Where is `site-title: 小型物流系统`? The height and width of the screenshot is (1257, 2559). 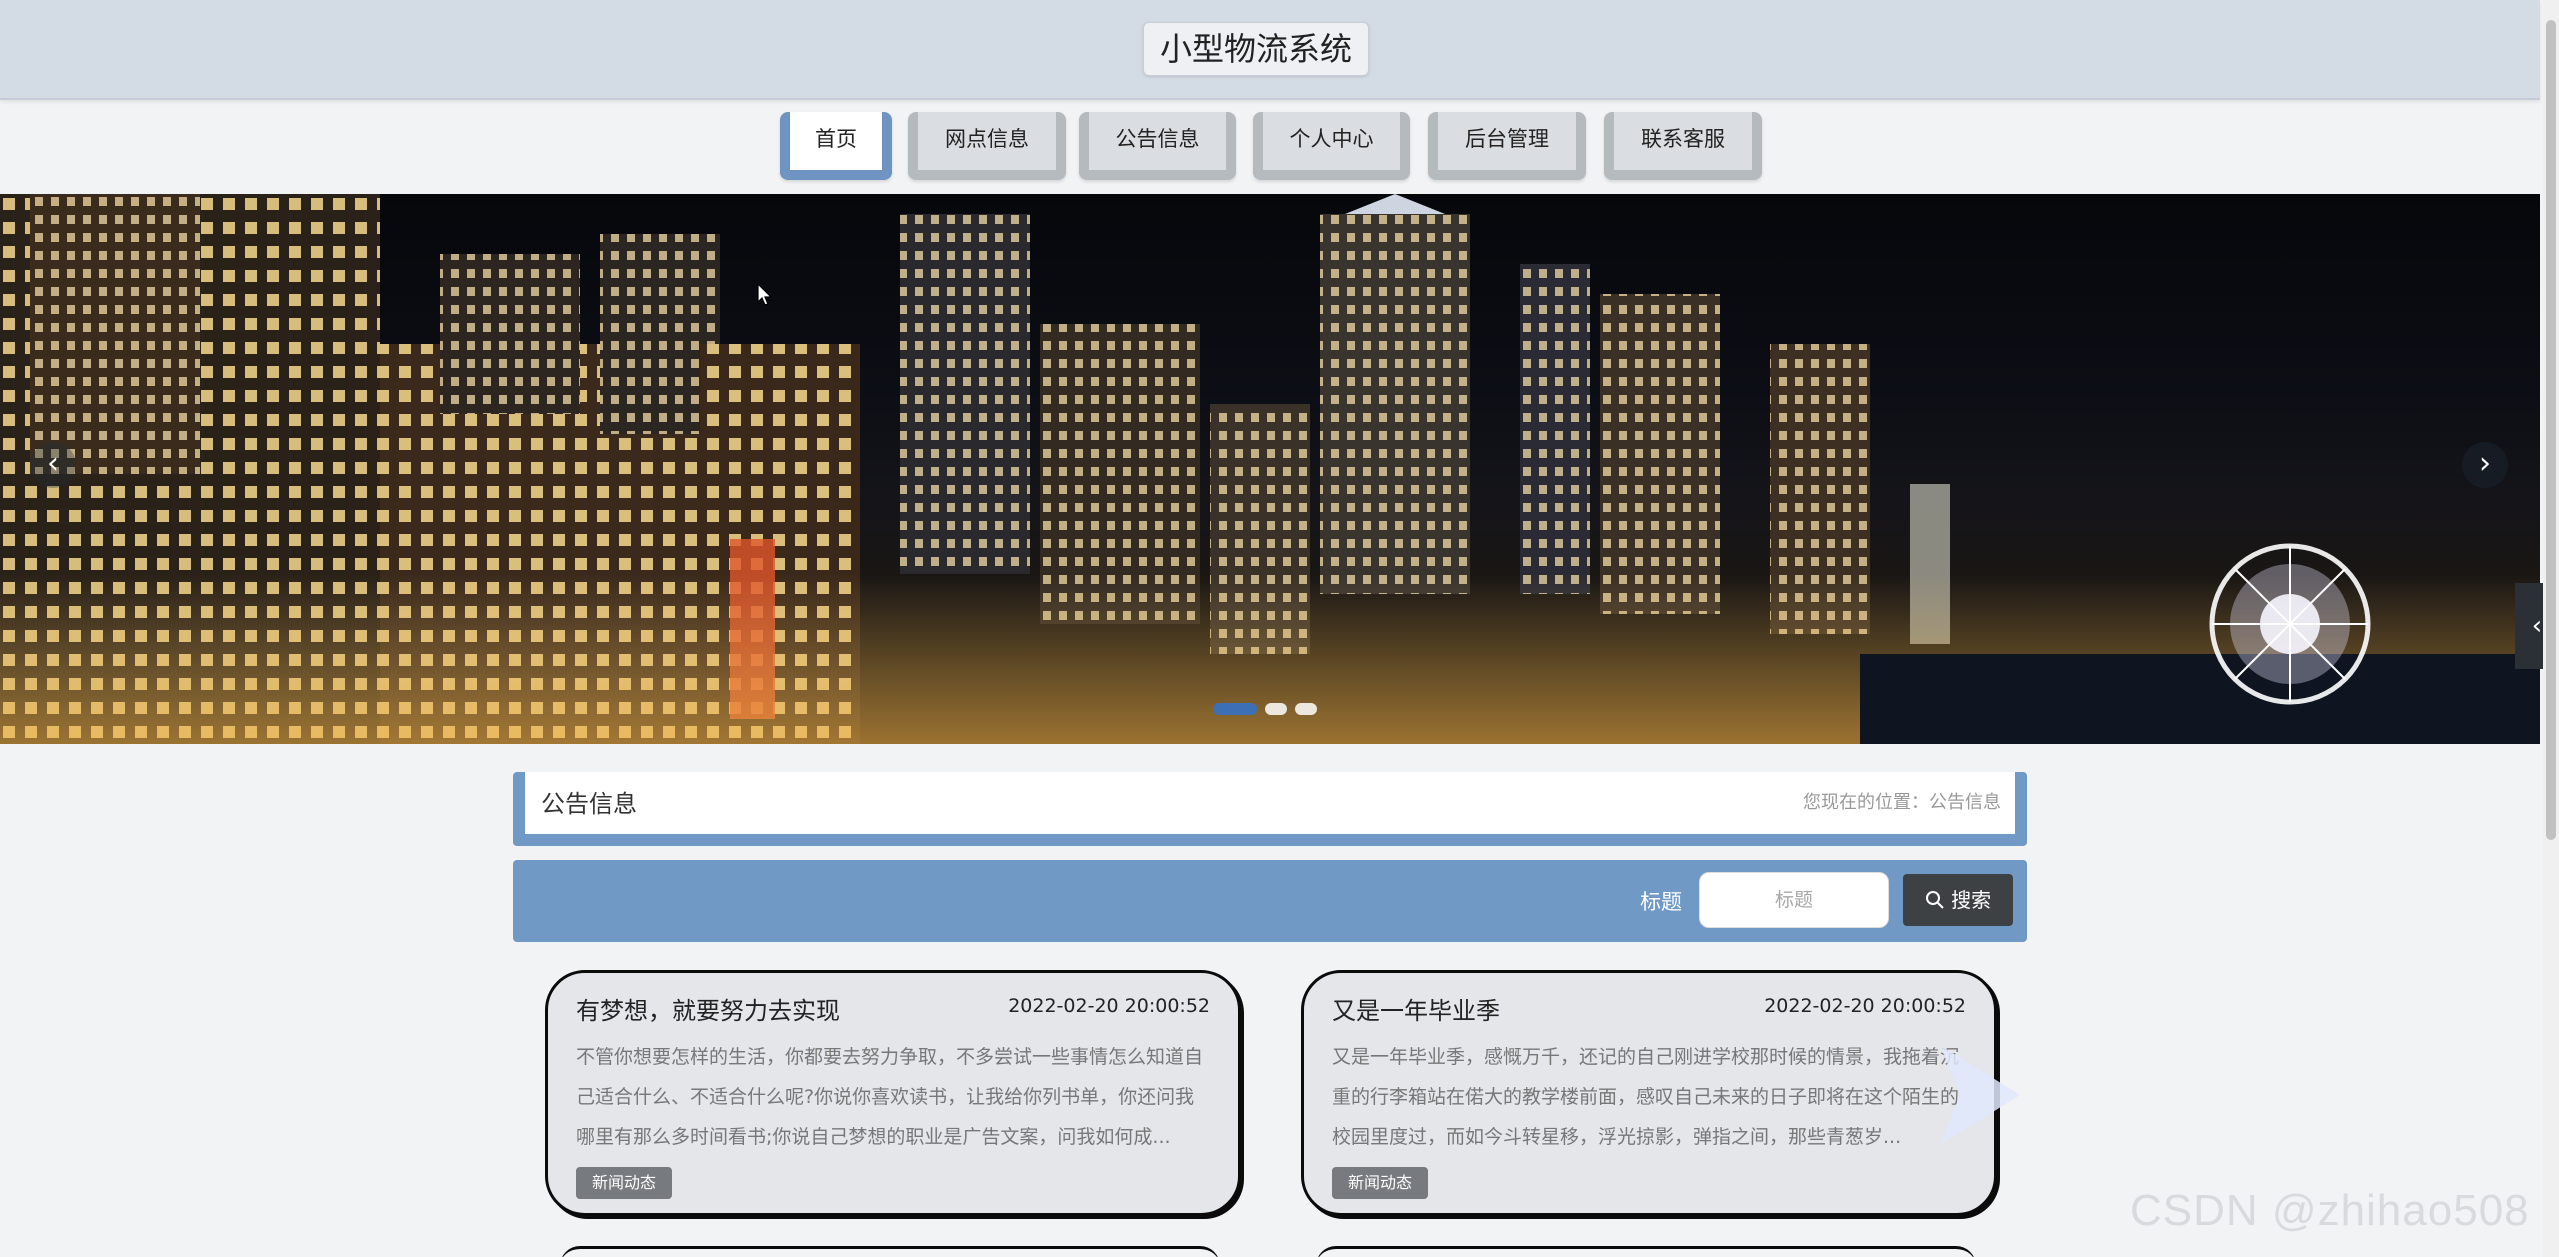
site-title: 小型物流系统 is located at coordinates (1256, 49).